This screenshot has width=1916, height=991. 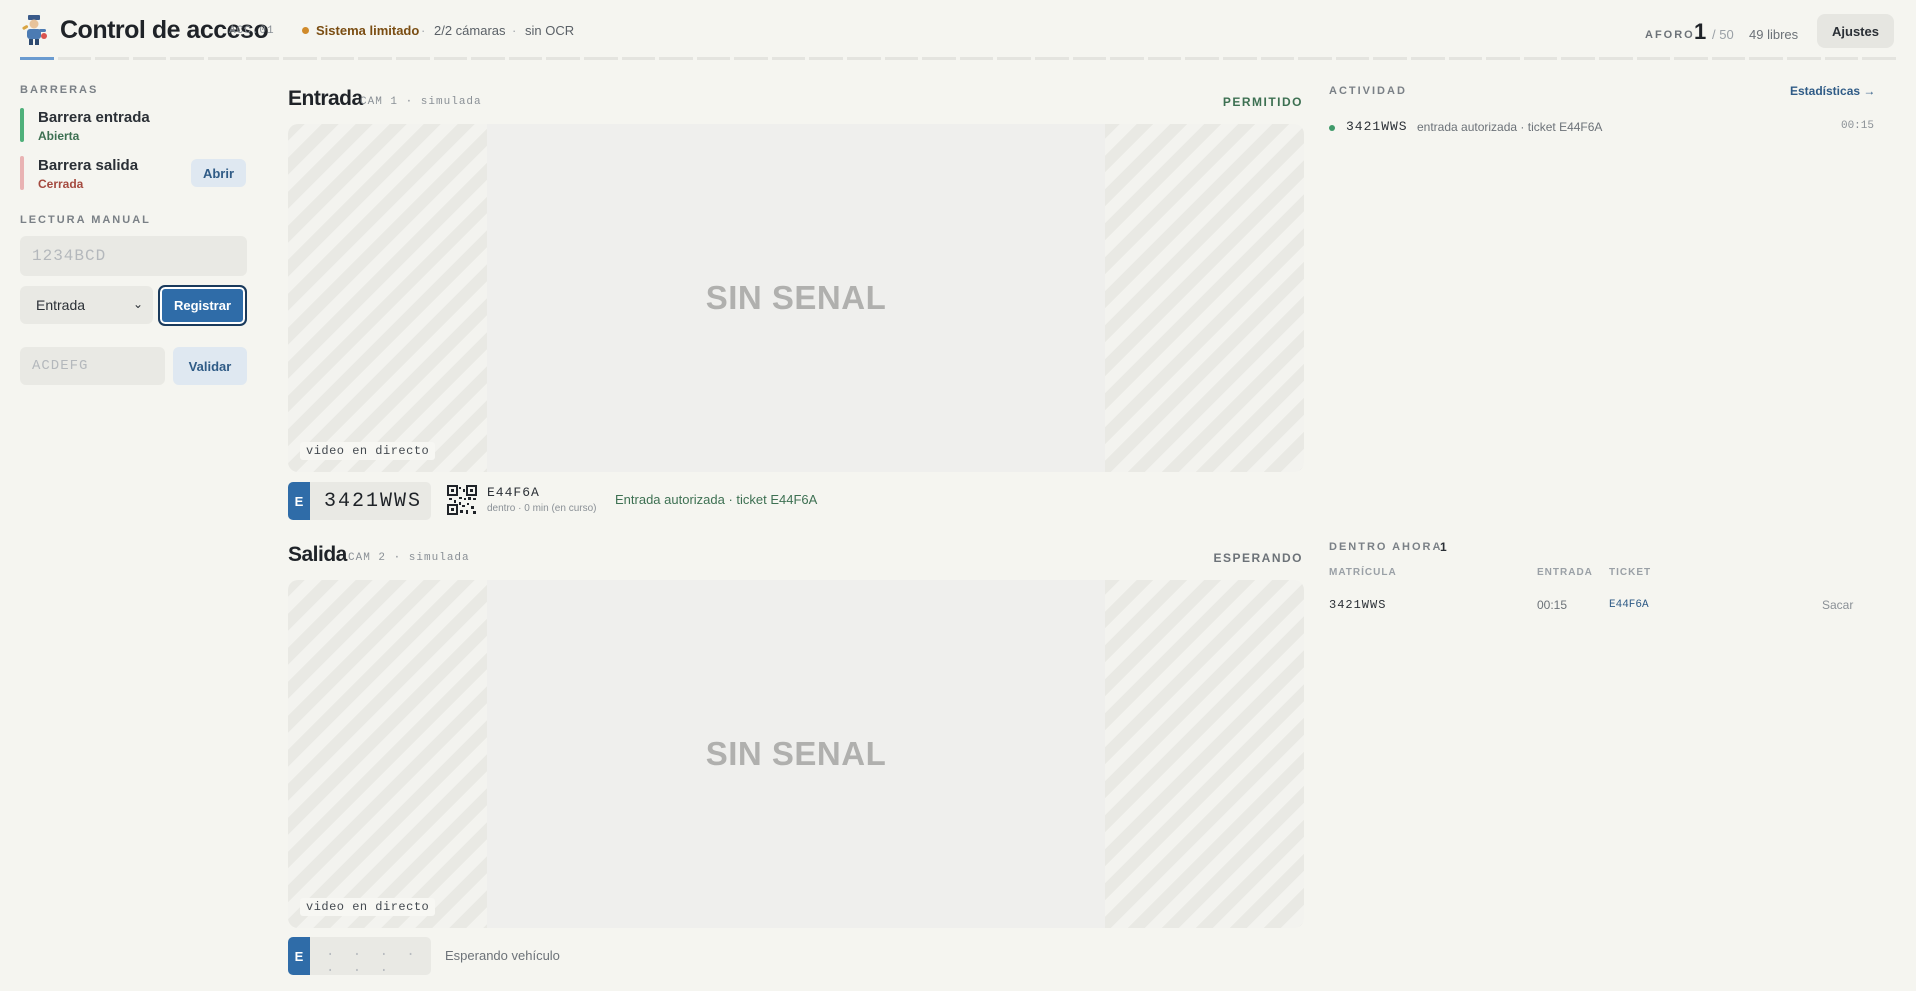 I want to click on barriers-section-label: BARRERAS, so click(x=59, y=90).